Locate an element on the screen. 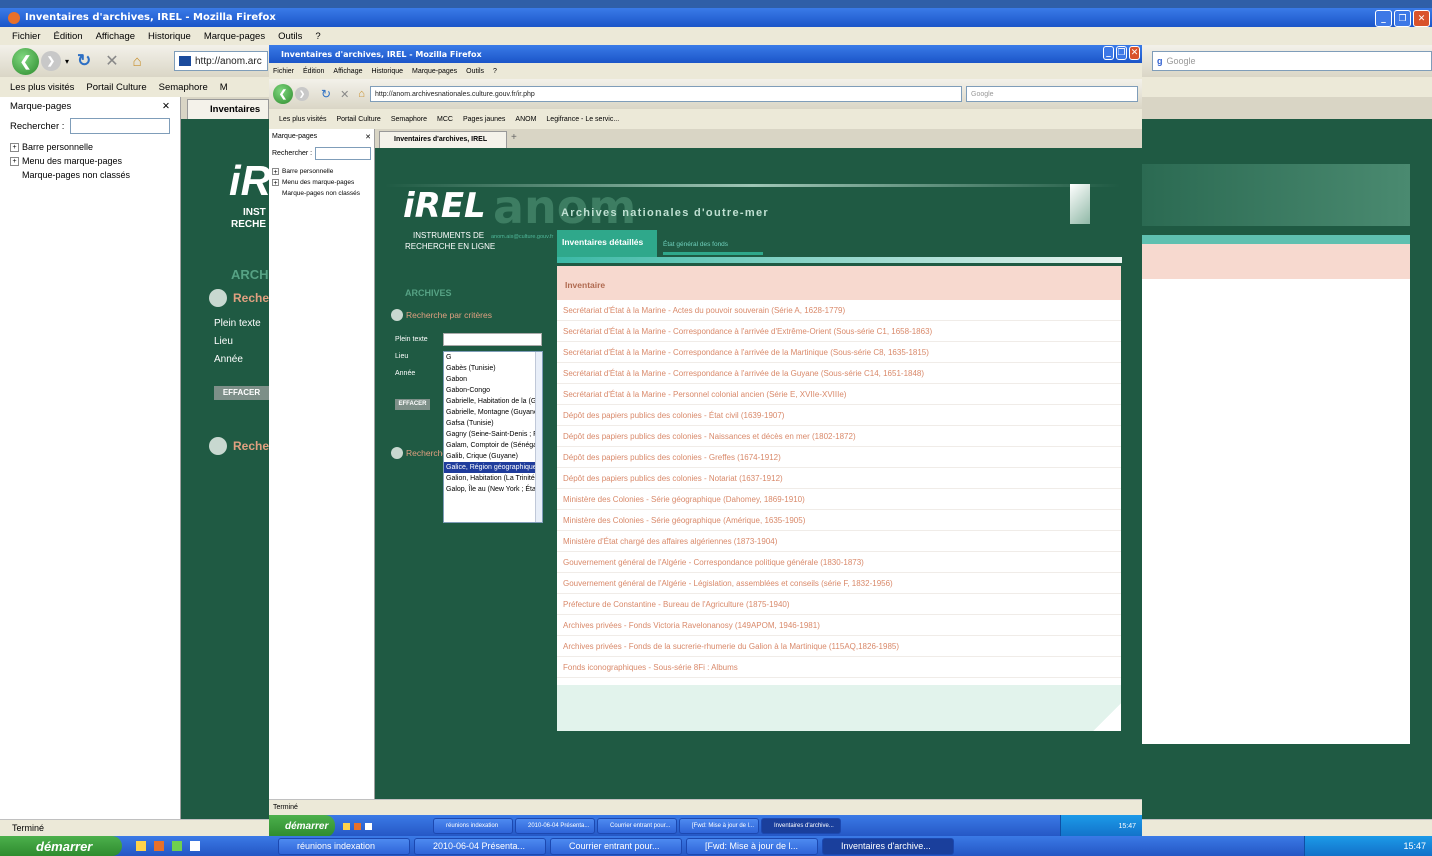 The height and width of the screenshot is (856, 1432). inner-stop-icon: ✕ is located at coordinates (344, 94).